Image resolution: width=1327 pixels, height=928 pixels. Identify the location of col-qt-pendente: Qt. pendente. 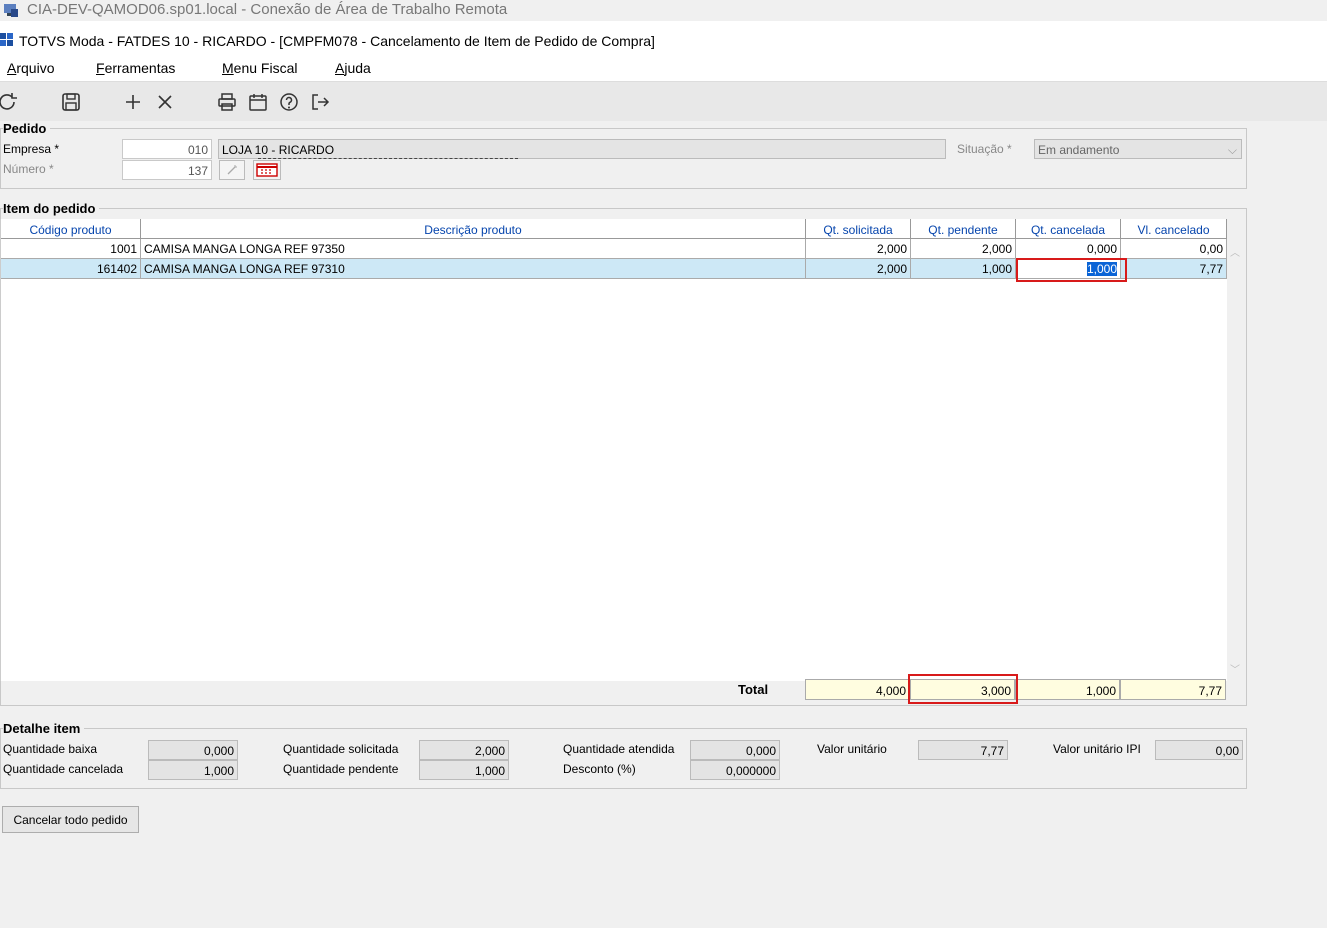
(963, 229).